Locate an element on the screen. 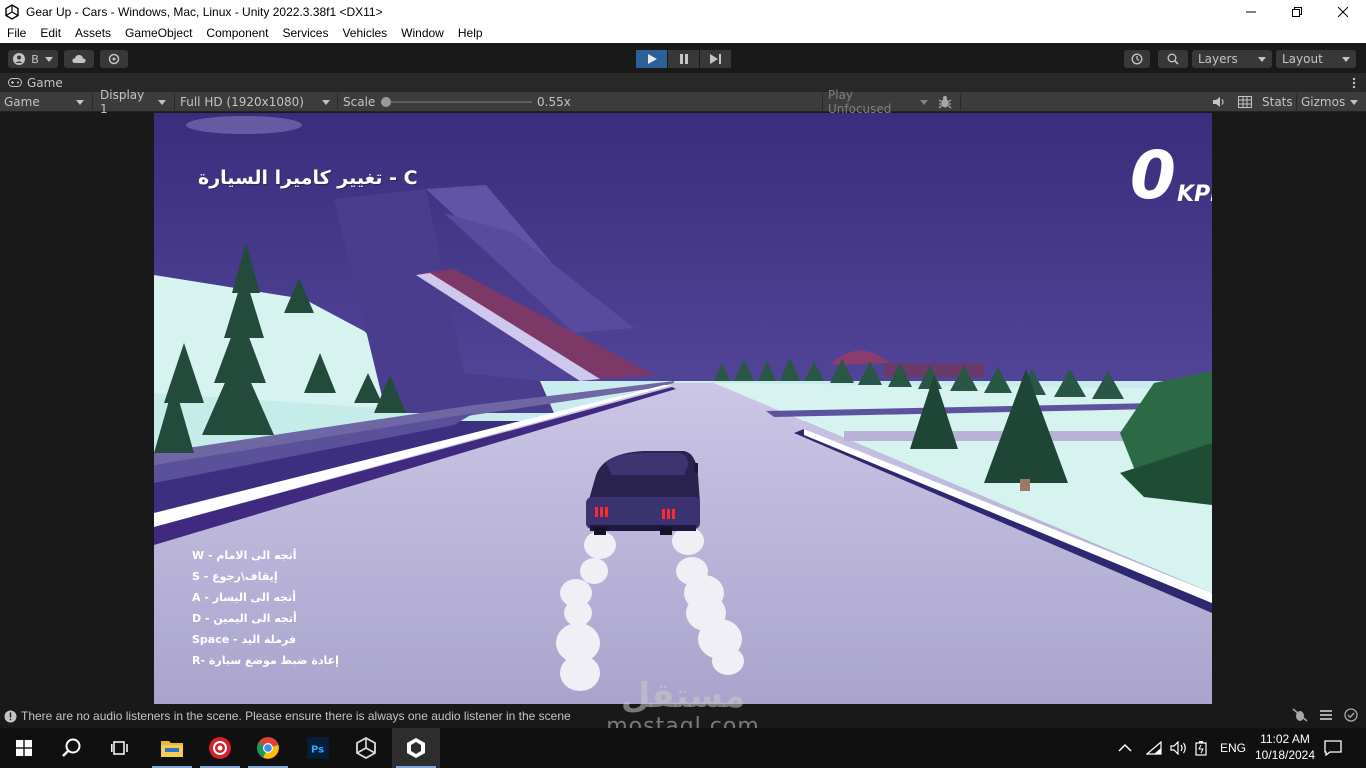 Image resolution: width=1366 pixels, height=768 pixels. input-language: ENG is located at coordinates (1233, 748).